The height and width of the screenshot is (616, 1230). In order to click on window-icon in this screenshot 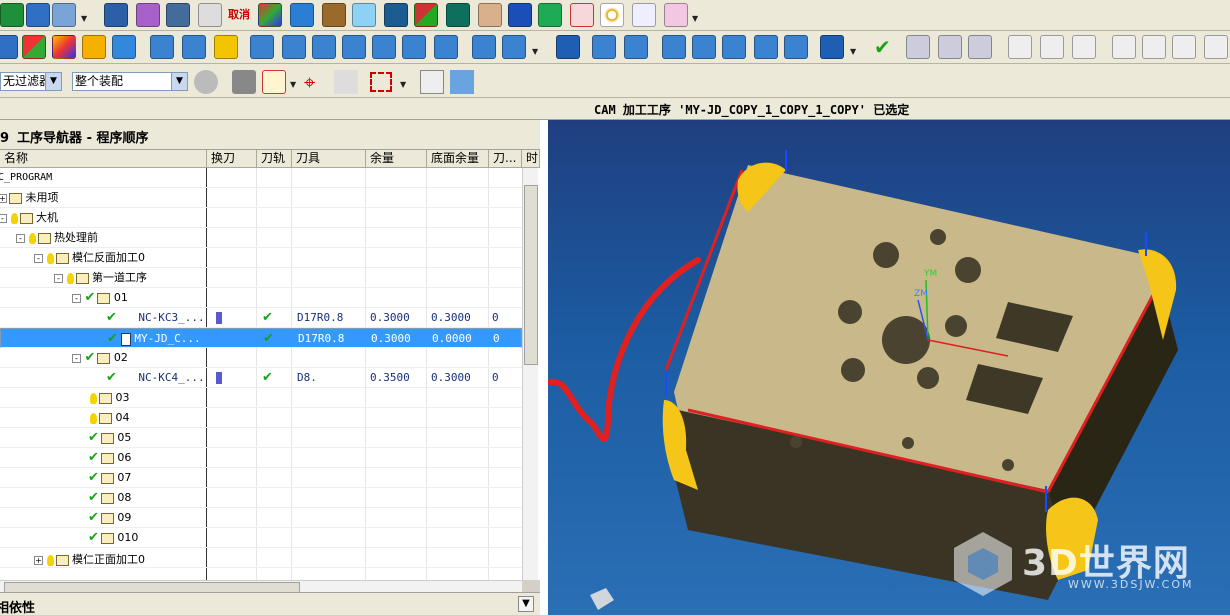, I will do `click(1052, 47)`.